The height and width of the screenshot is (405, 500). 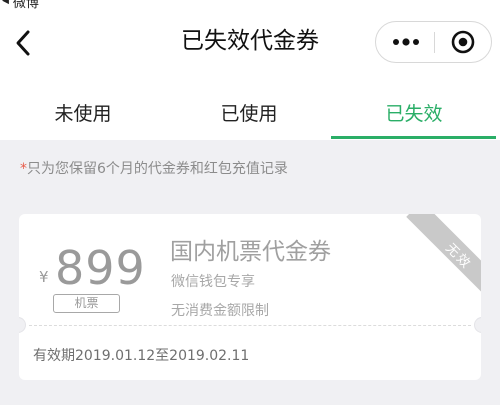 What do you see at coordinates (213, 282) in the screenshot?
I see `coupon-subtitle: 微信钱包专享` at bounding box center [213, 282].